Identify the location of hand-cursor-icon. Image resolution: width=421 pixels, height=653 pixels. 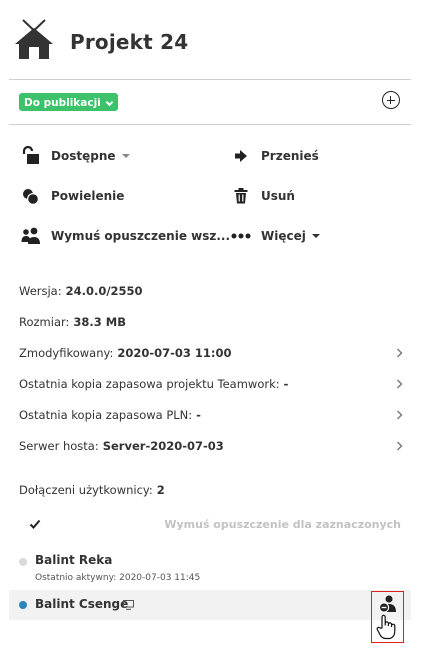
(386, 627).